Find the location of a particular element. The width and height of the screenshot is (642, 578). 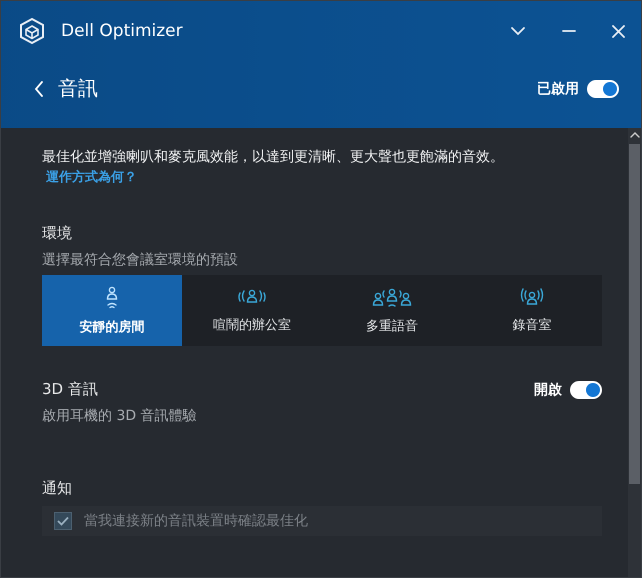

checkbox-label: 當我連接新的音訊裝置時確認最佳化 is located at coordinates (196, 521).